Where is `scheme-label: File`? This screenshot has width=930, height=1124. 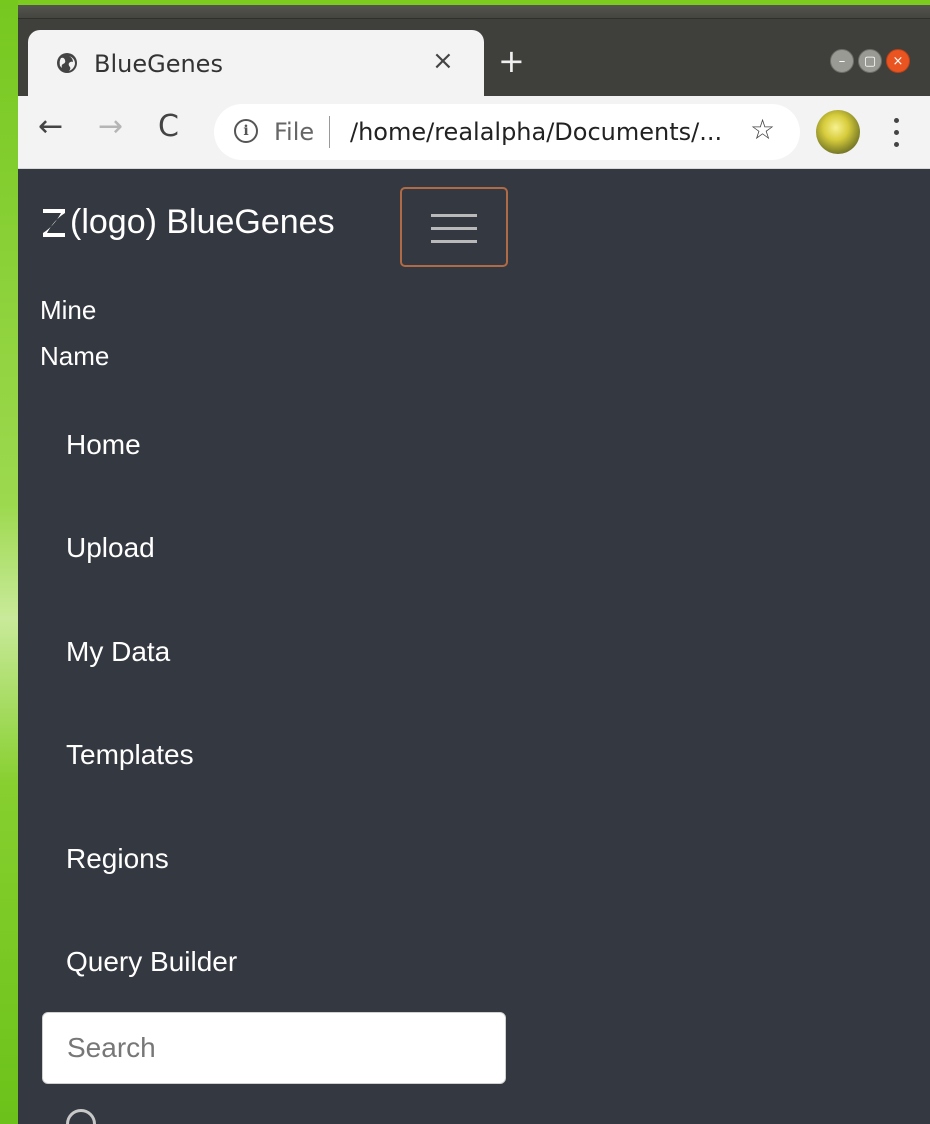 scheme-label: File is located at coordinates (294, 132).